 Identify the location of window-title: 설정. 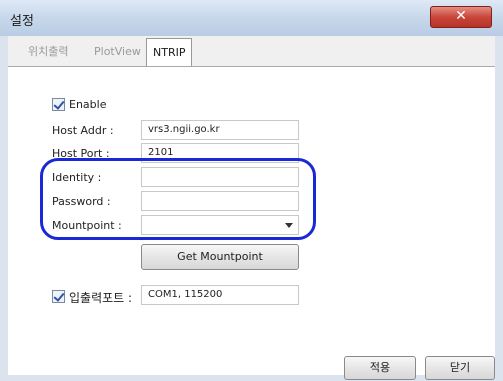
(22, 21).